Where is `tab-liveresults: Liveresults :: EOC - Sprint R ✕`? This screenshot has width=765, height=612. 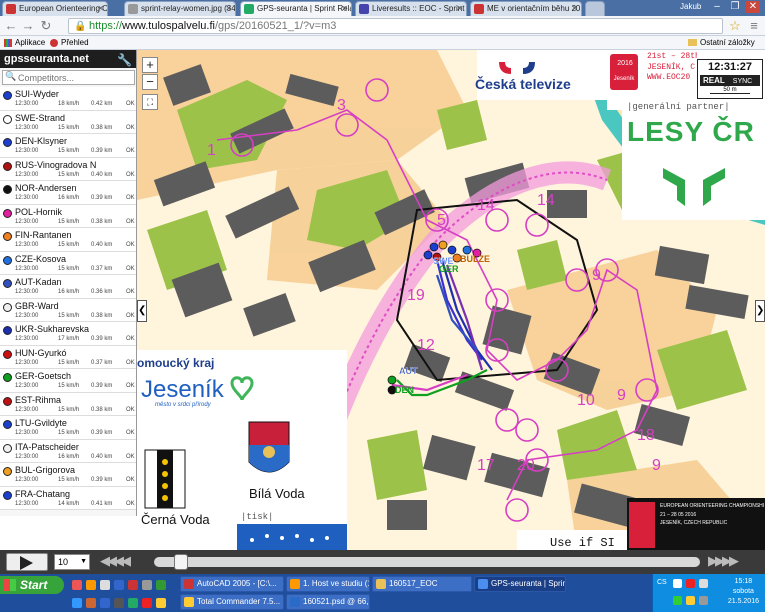 tab-liveresults: Liveresults :: EOC - Sprint R ✕ is located at coordinates (411, 8).